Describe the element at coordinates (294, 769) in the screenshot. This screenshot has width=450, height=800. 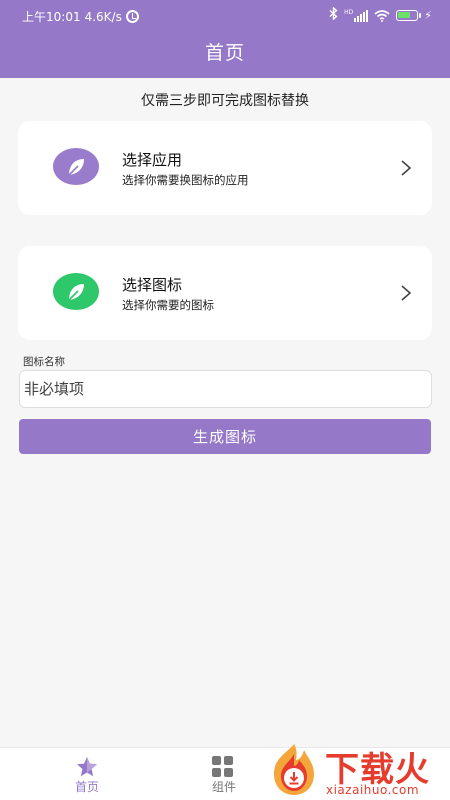
I see `flame-icon` at that location.